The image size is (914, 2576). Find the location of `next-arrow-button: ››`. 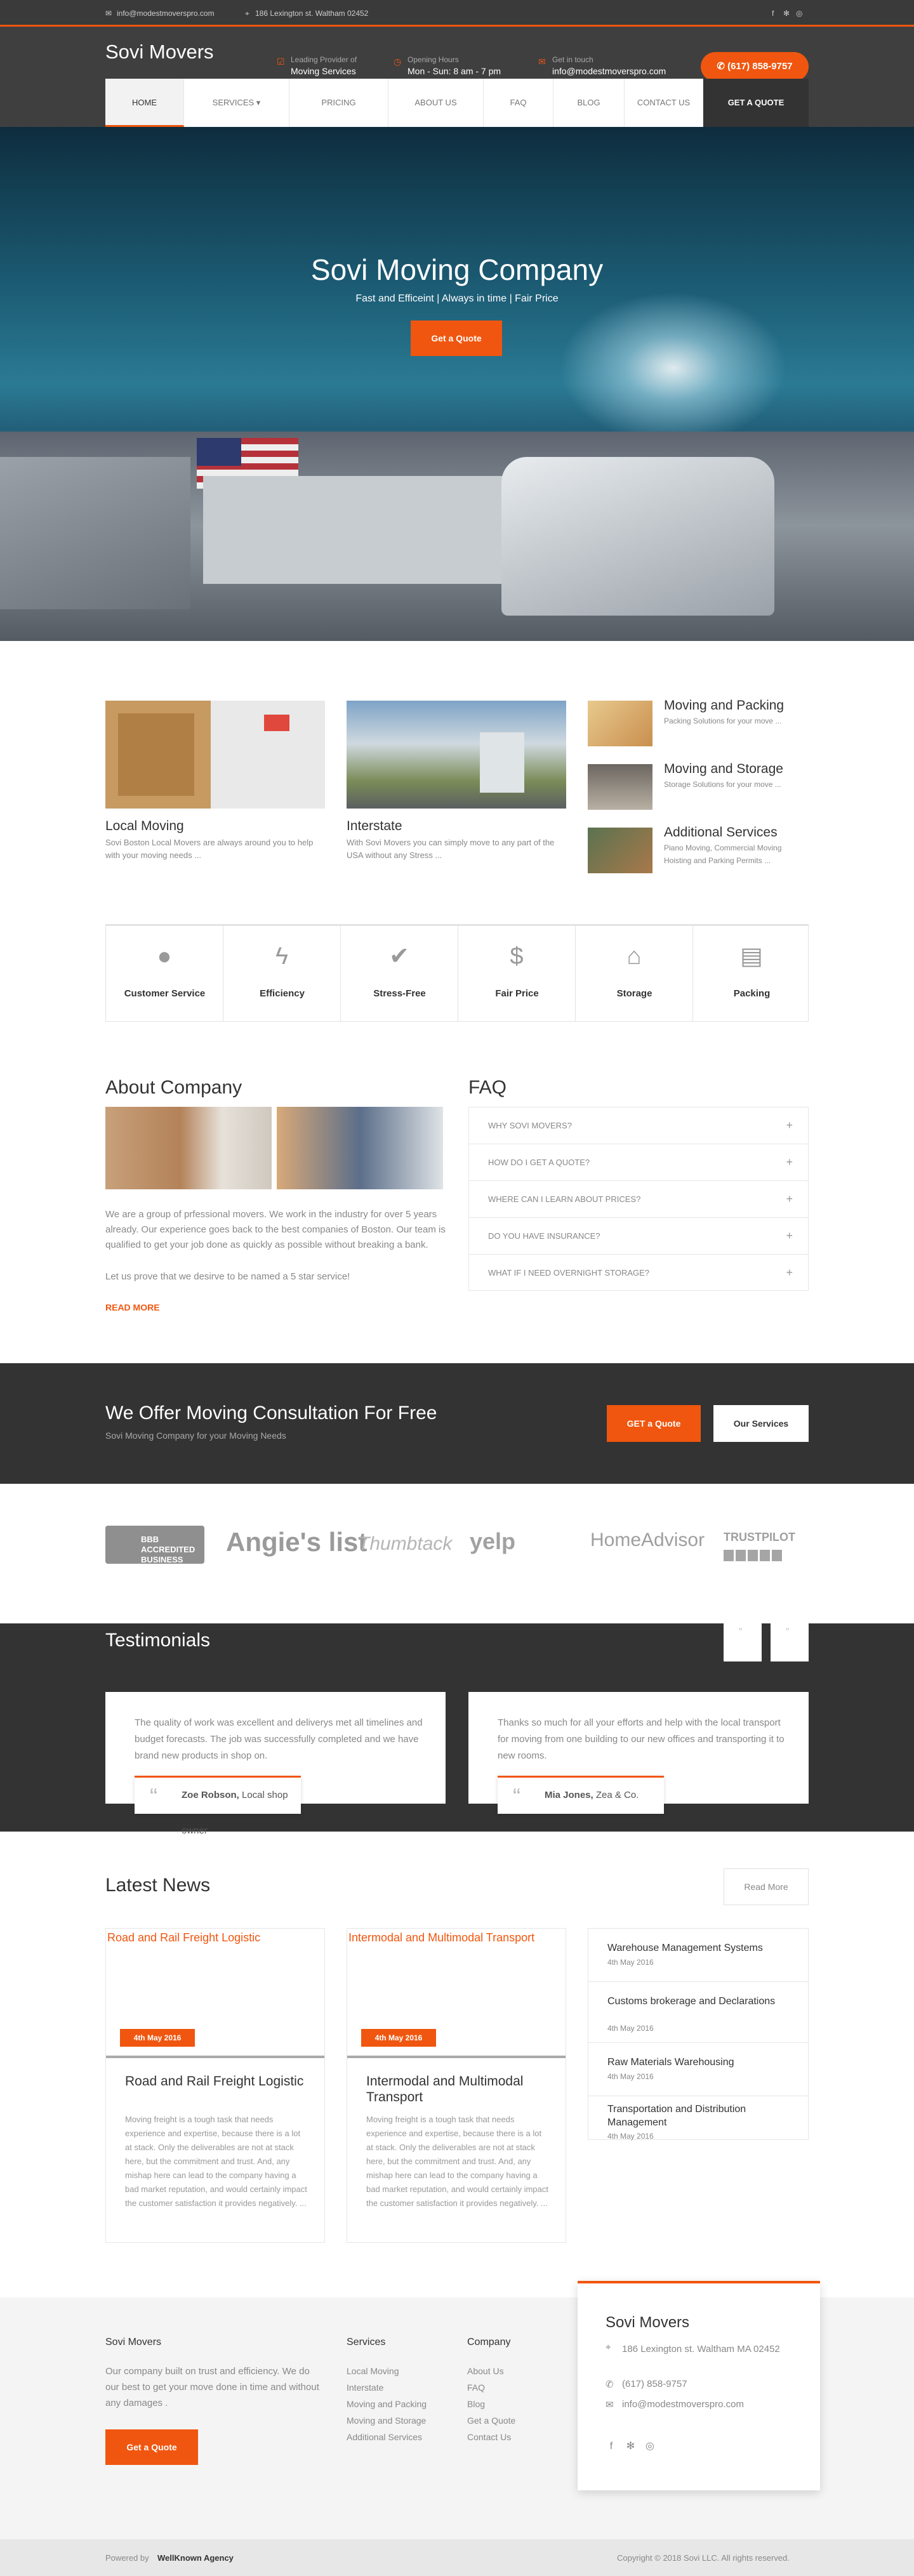

next-arrow-button: ›› is located at coordinates (790, 1642).